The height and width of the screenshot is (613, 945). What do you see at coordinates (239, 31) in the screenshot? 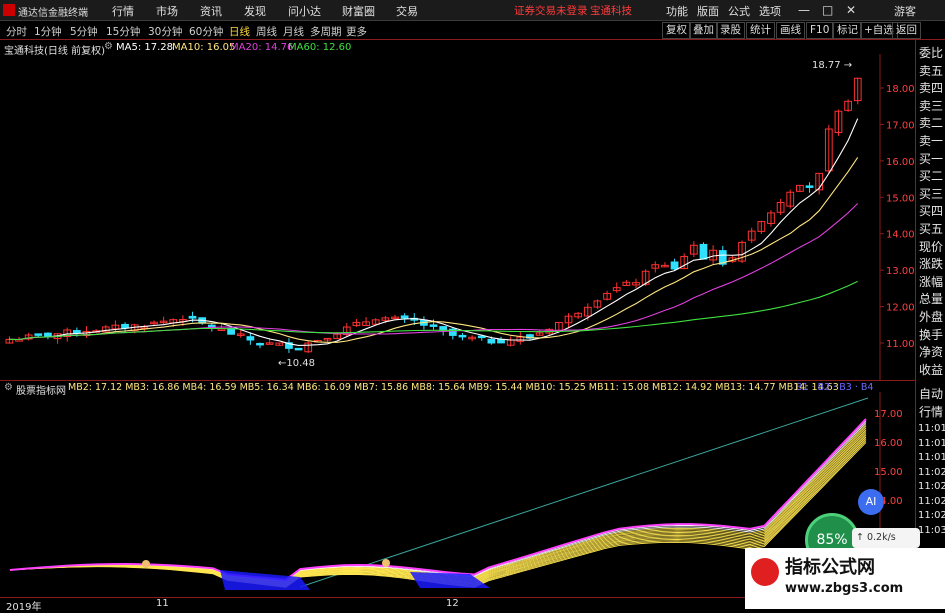
I see `period-day: 日线` at bounding box center [239, 31].